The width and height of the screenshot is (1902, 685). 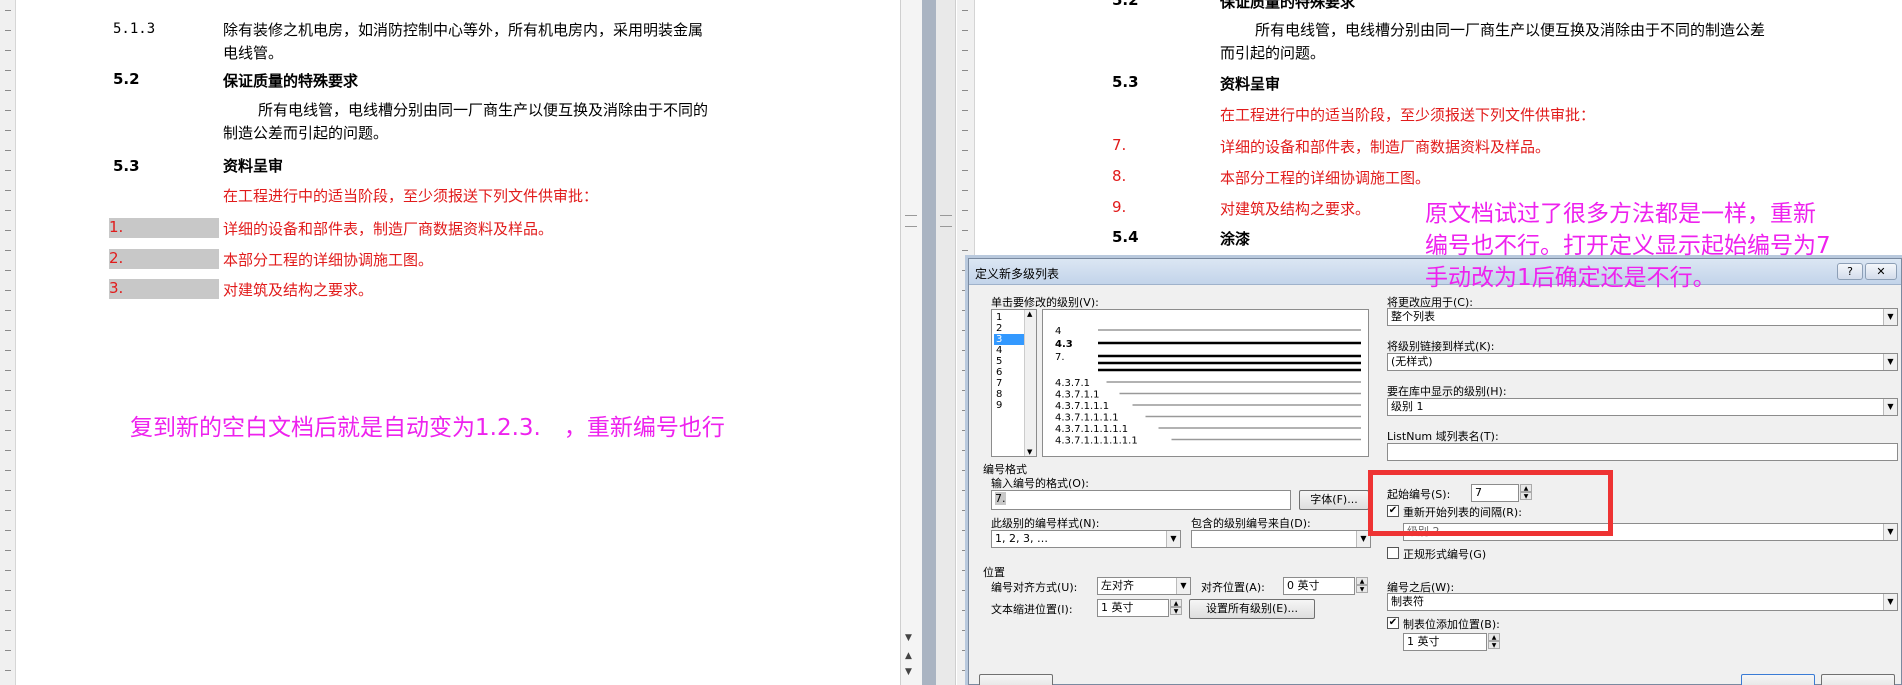 I want to click on text-indent-spinner: ▲ ▼, so click(x=1176, y=607).